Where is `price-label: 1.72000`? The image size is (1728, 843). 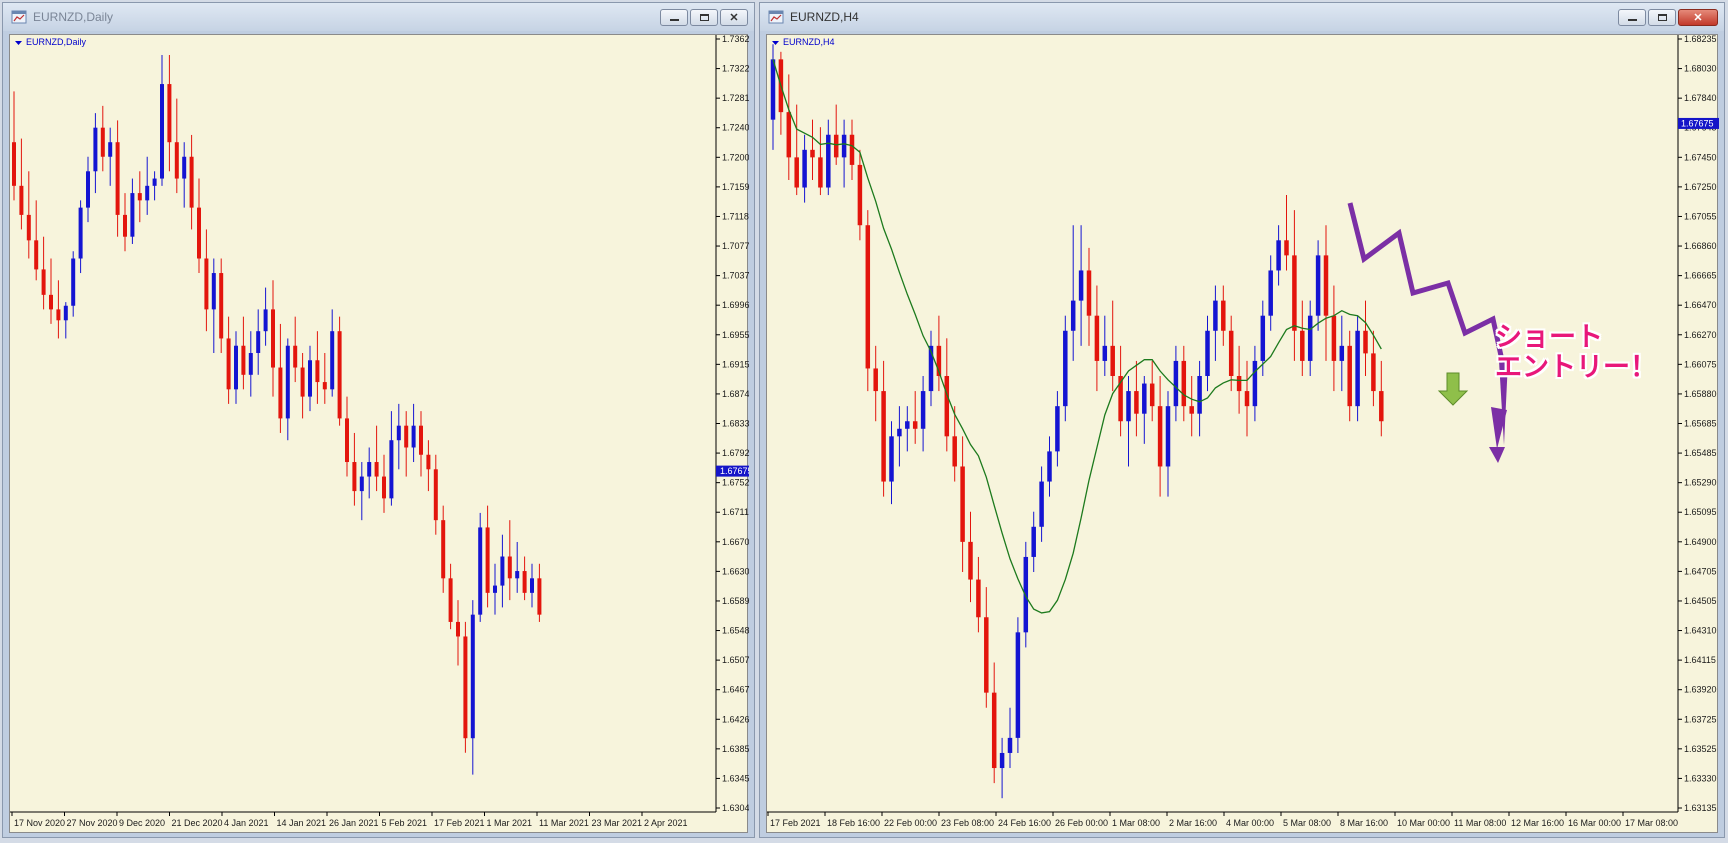 price-label: 1.72000 is located at coordinates (735, 157).